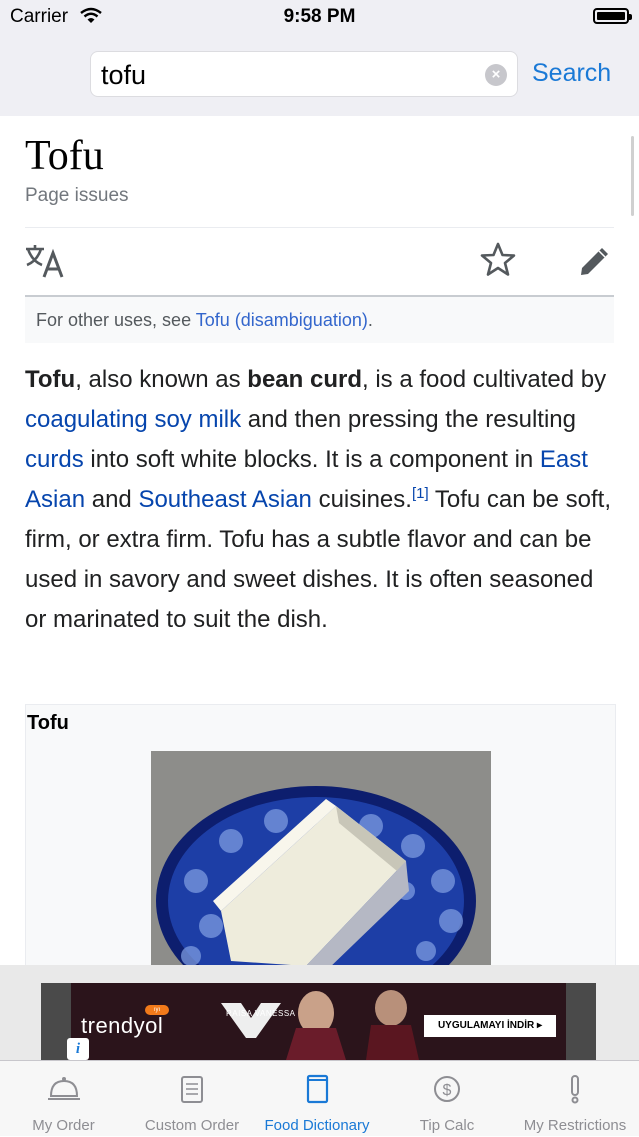 The height and width of the screenshot is (1137, 639). What do you see at coordinates (63, 1089) in the screenshot?
I see `cloche-icon` at bounding box center [63, 1089].